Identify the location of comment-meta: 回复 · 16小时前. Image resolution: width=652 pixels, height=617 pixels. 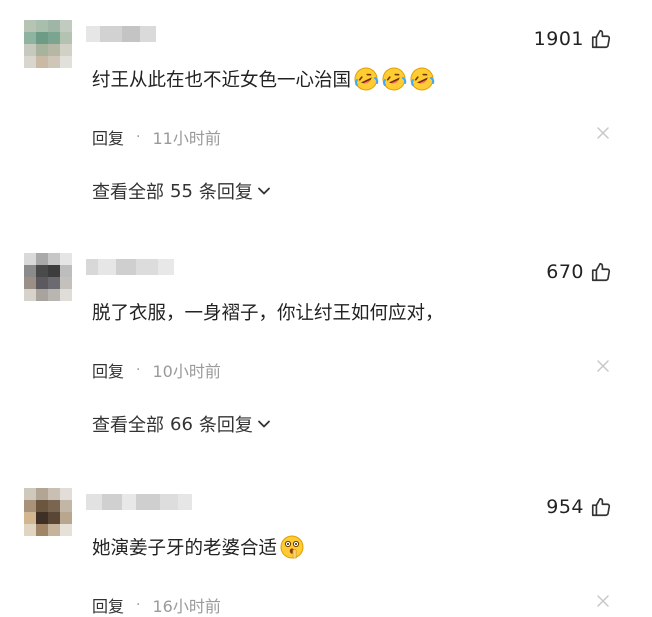
(156, 605).